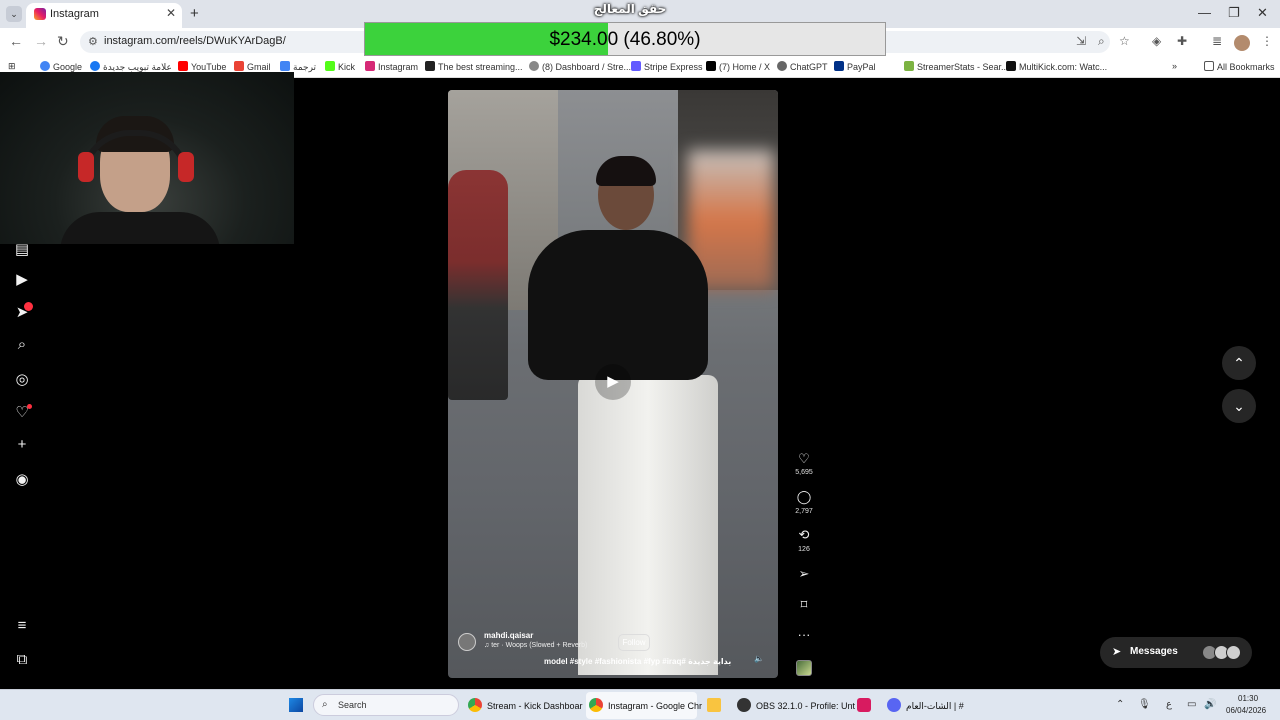 The image size is (1280, 720). What do you see at coordinates (1144, 704) in the screenshot?
I see `microphone-icon: 🎙` at bounding box center [1144, 704].